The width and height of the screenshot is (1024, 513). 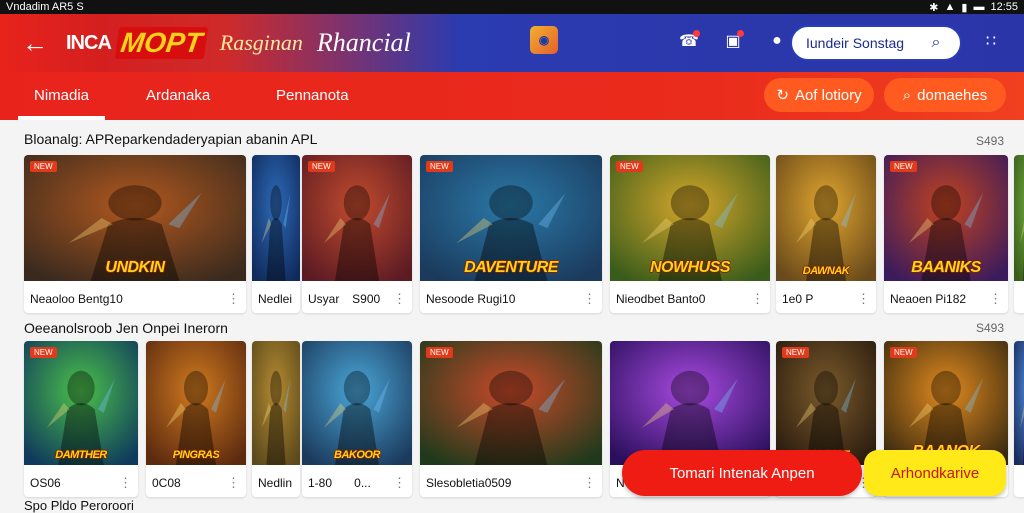 I want to click on notification-icon: ▣, so click(x=733, y=41).